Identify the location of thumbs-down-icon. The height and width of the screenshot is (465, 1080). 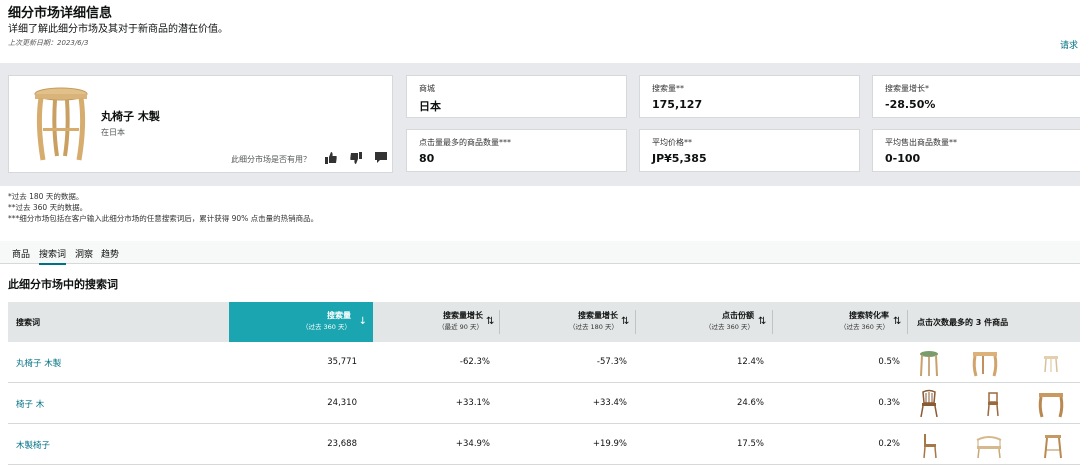
(356, 159).